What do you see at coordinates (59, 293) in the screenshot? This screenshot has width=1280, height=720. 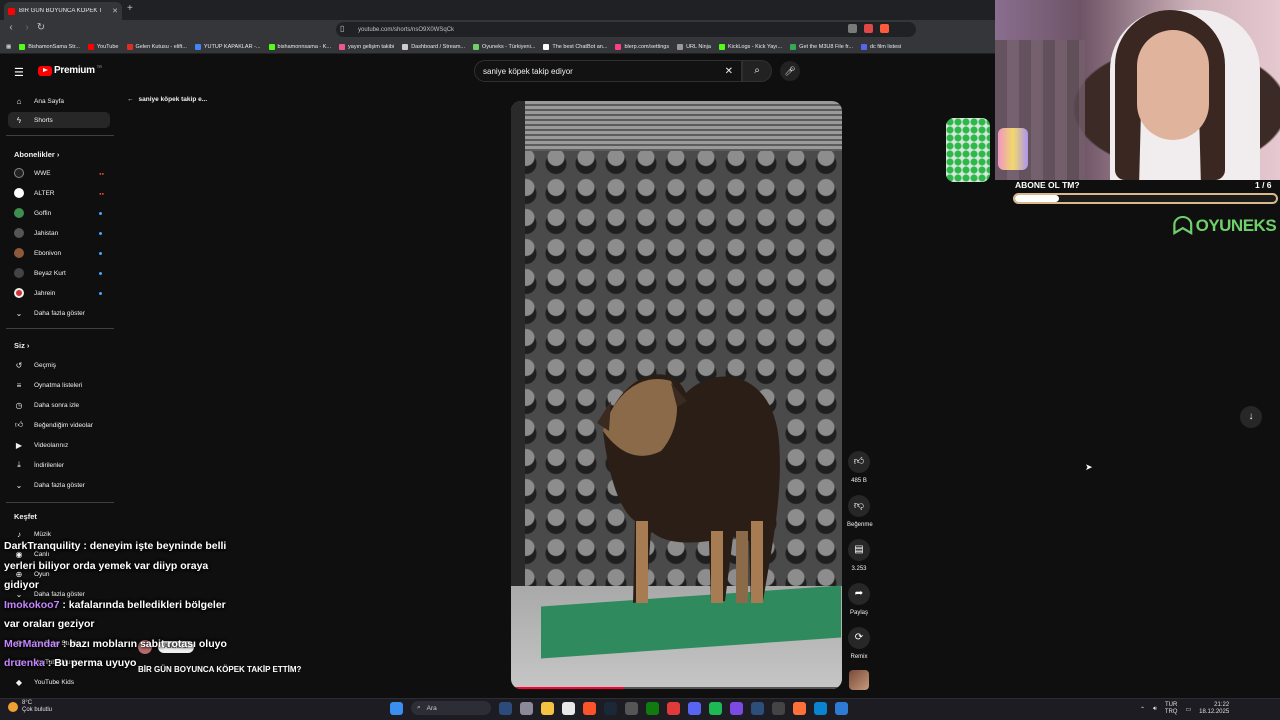 I see `sidebar-channel: Jahrein` at bounding box center [59, 293].